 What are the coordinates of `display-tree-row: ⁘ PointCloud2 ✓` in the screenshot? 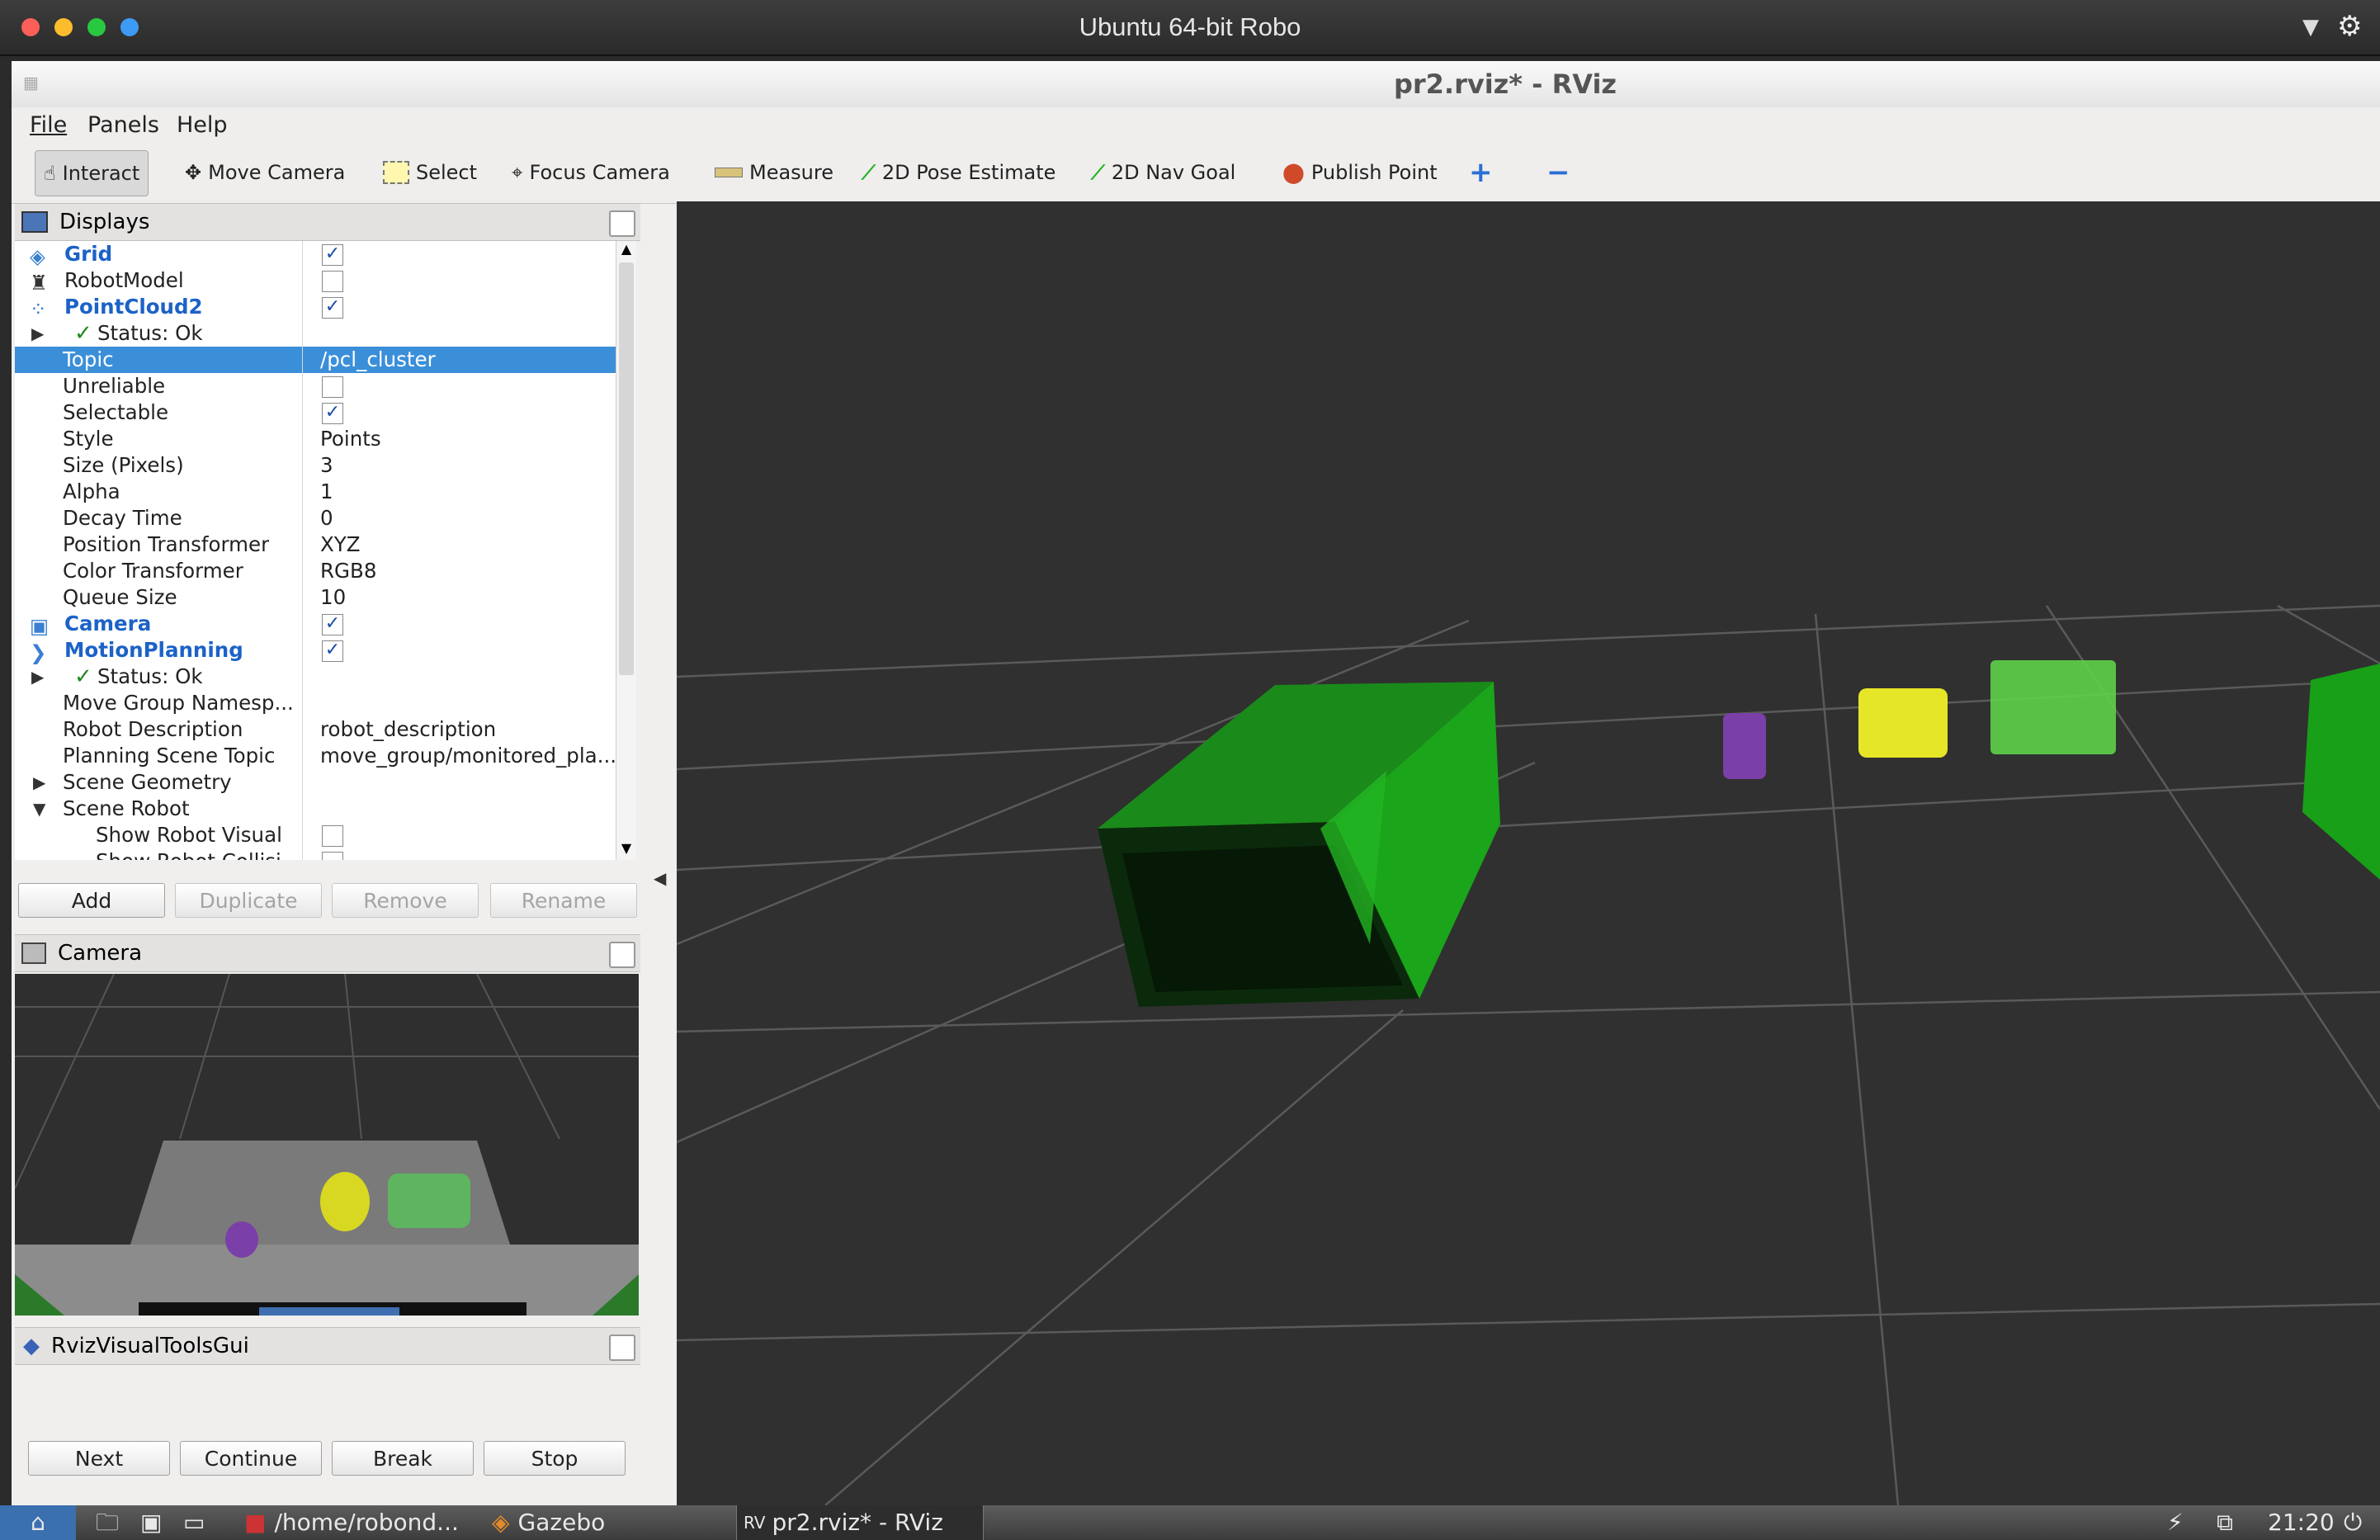 It's located at (318, 307).